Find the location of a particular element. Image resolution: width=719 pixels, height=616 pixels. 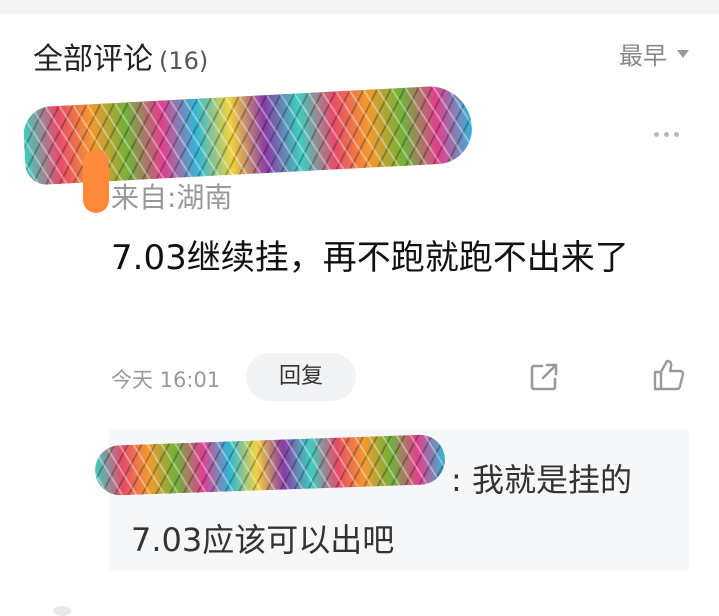

section-title: 全部评论 (16) is located at coordinates (120, 56).